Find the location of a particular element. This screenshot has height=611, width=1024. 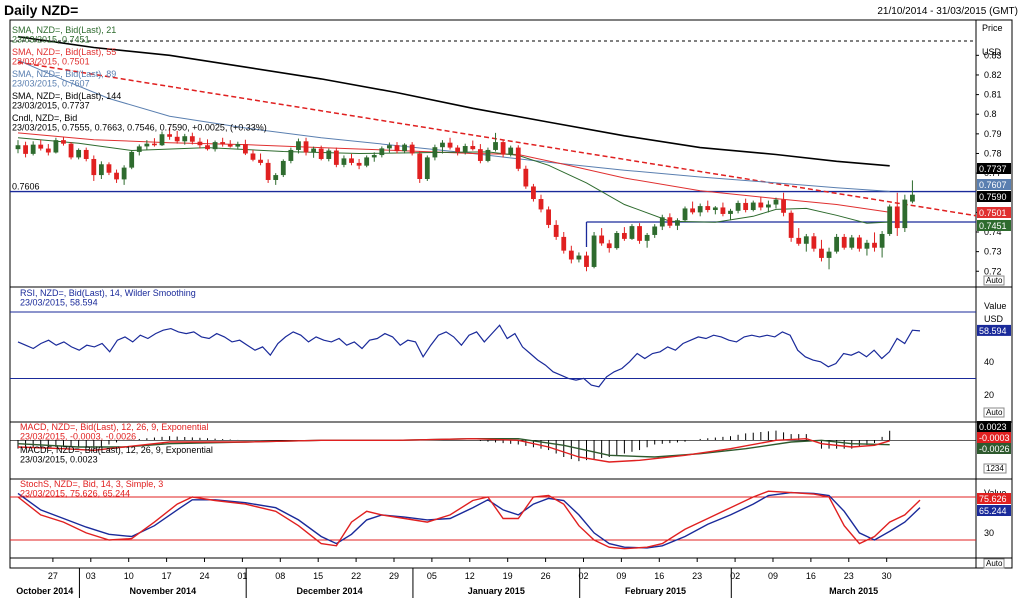

macd-value-tag: -0.0003 is located at coordinates (994, 438).